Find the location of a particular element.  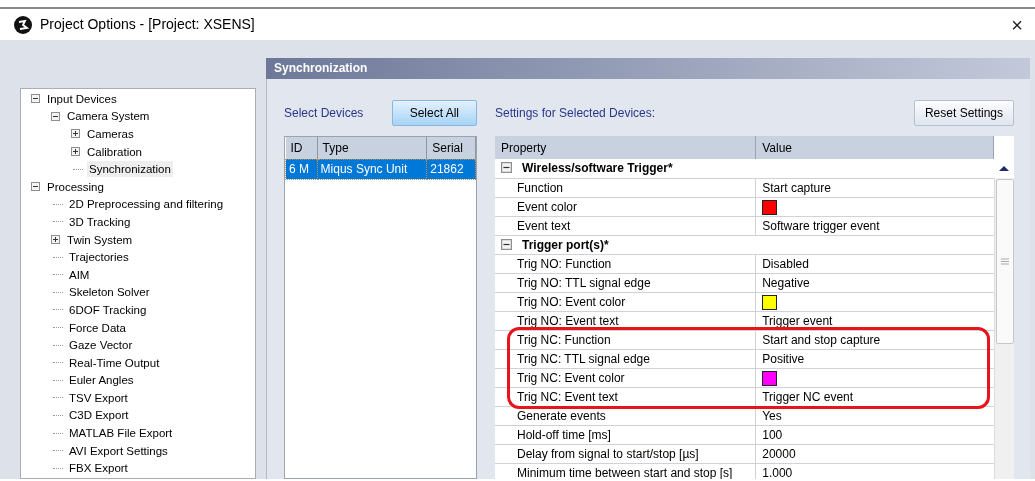

column-header: Property is located at coordinates (625, 147).